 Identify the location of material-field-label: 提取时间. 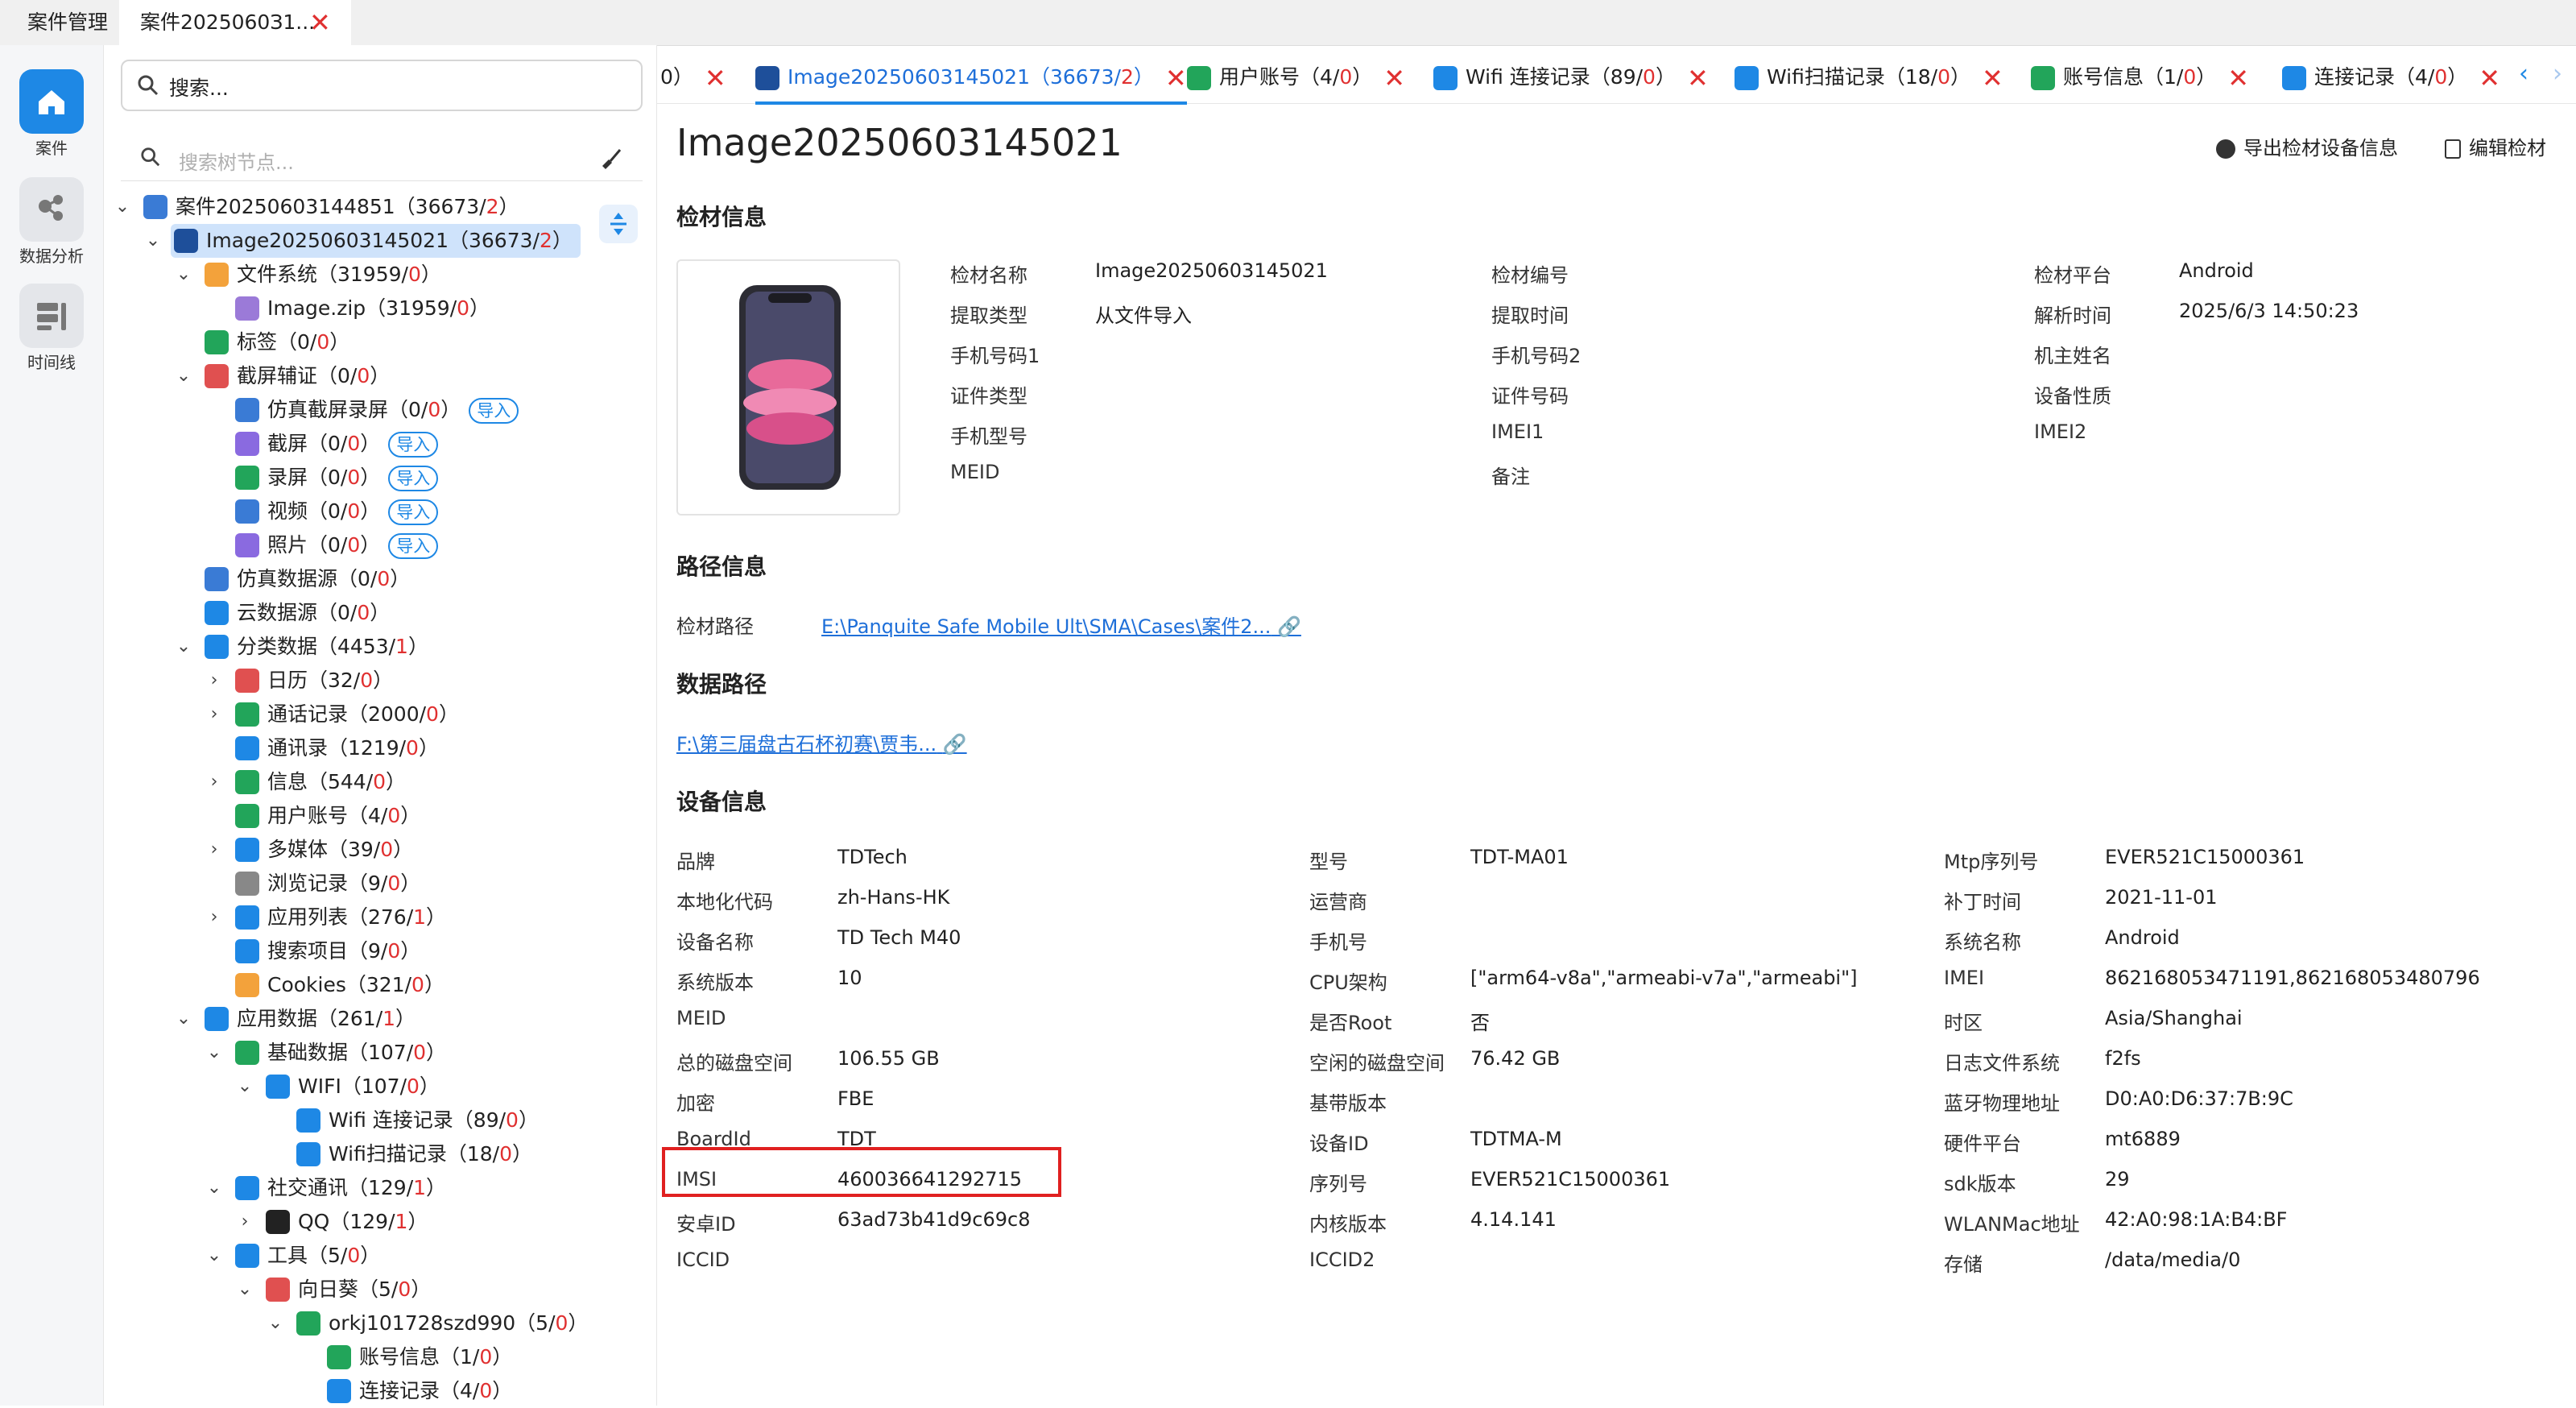
(1530, 315).